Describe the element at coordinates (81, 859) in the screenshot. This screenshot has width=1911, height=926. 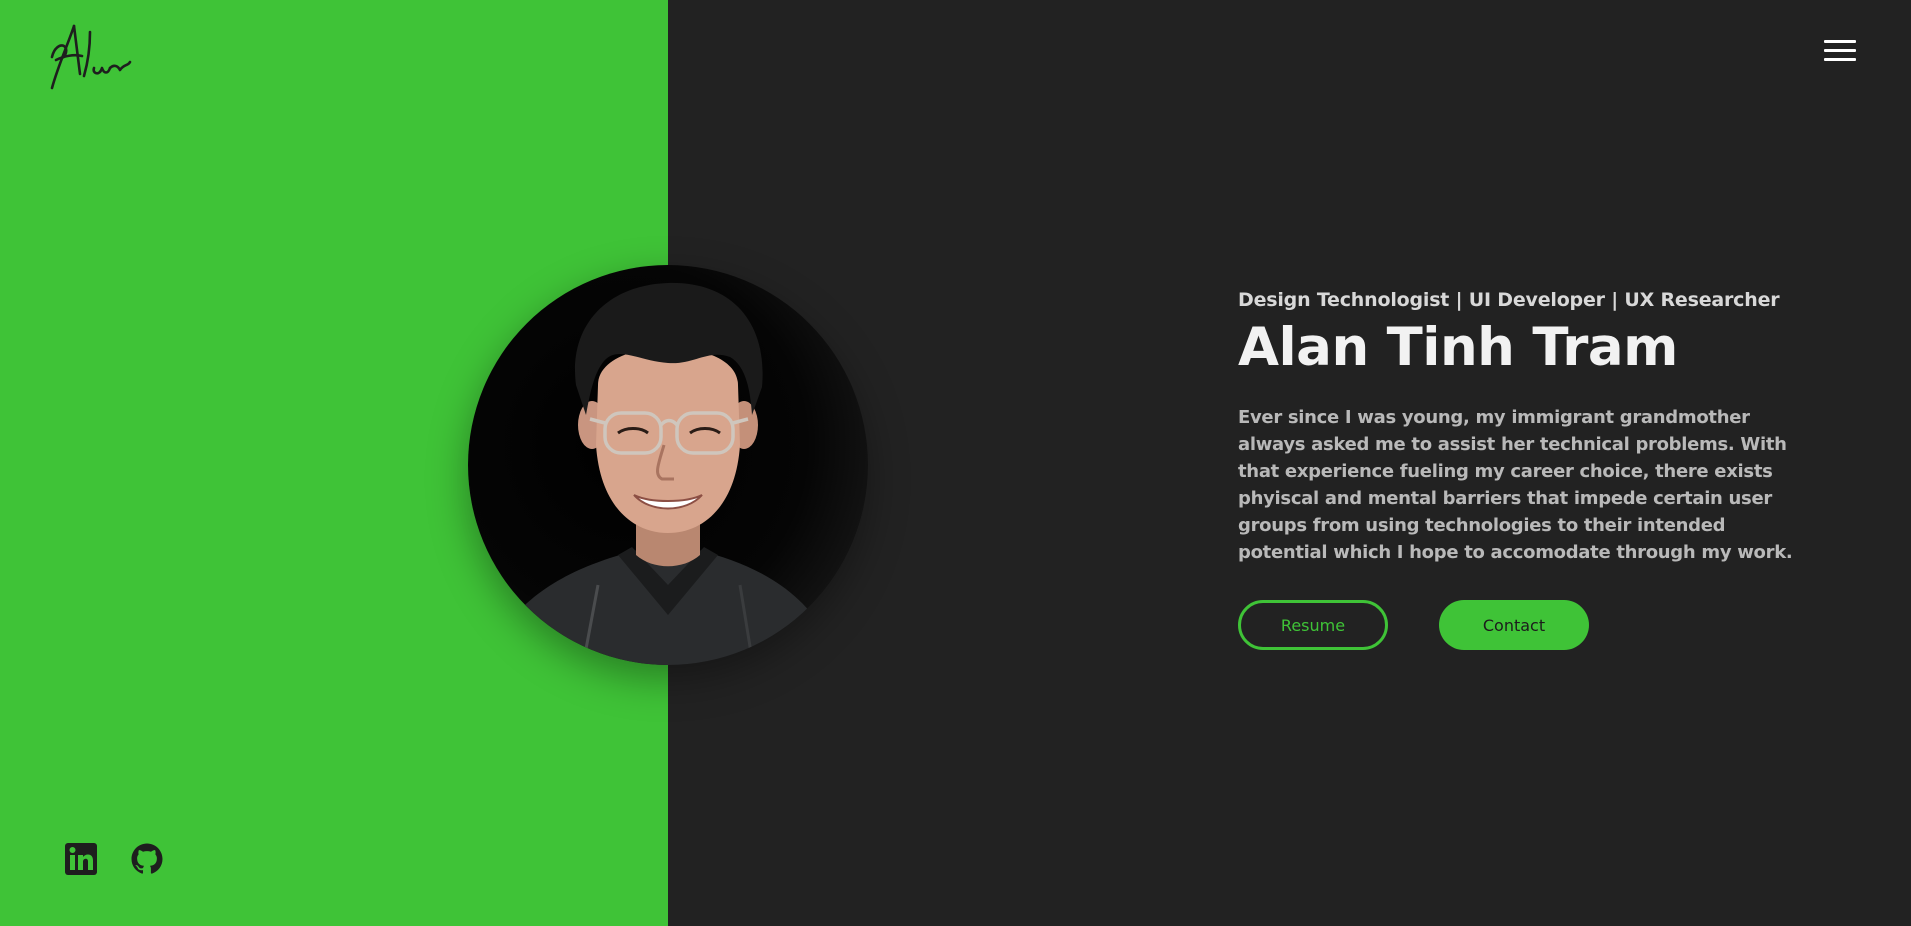
I see `linkedin-icon` at that location.